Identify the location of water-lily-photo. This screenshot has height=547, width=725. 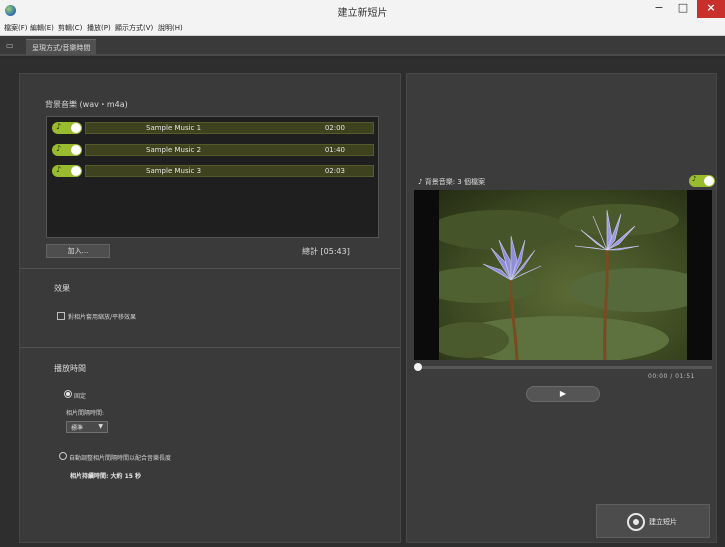
(563, 275).